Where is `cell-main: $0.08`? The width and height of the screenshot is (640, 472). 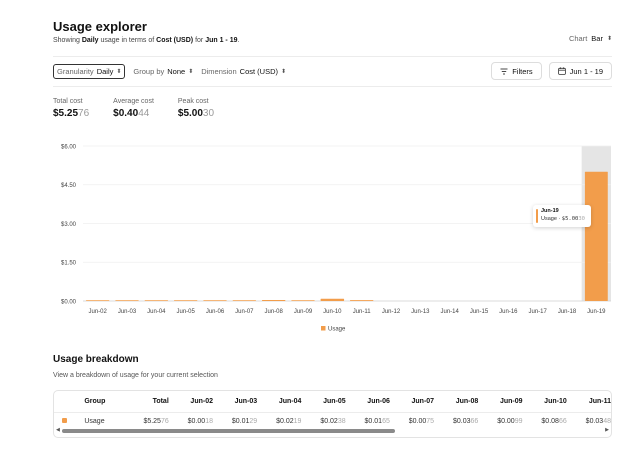
cell-main: $0.08 is located at coordinates (550, 421).